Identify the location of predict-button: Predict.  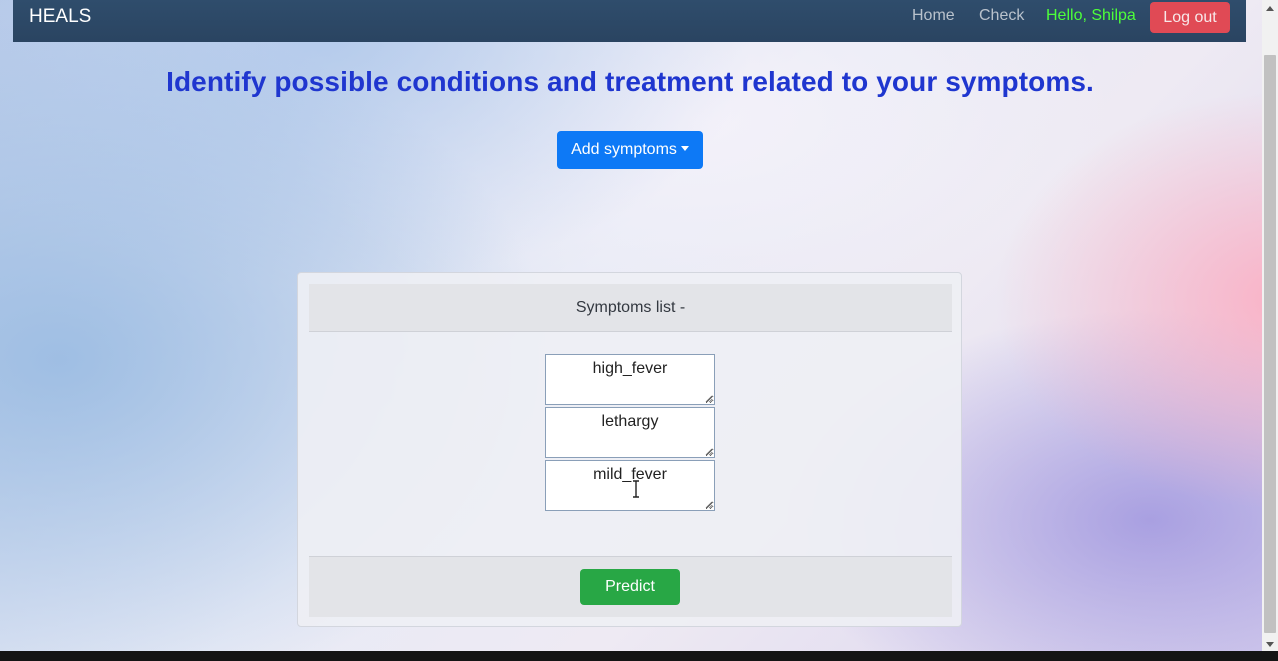
(630, 587).